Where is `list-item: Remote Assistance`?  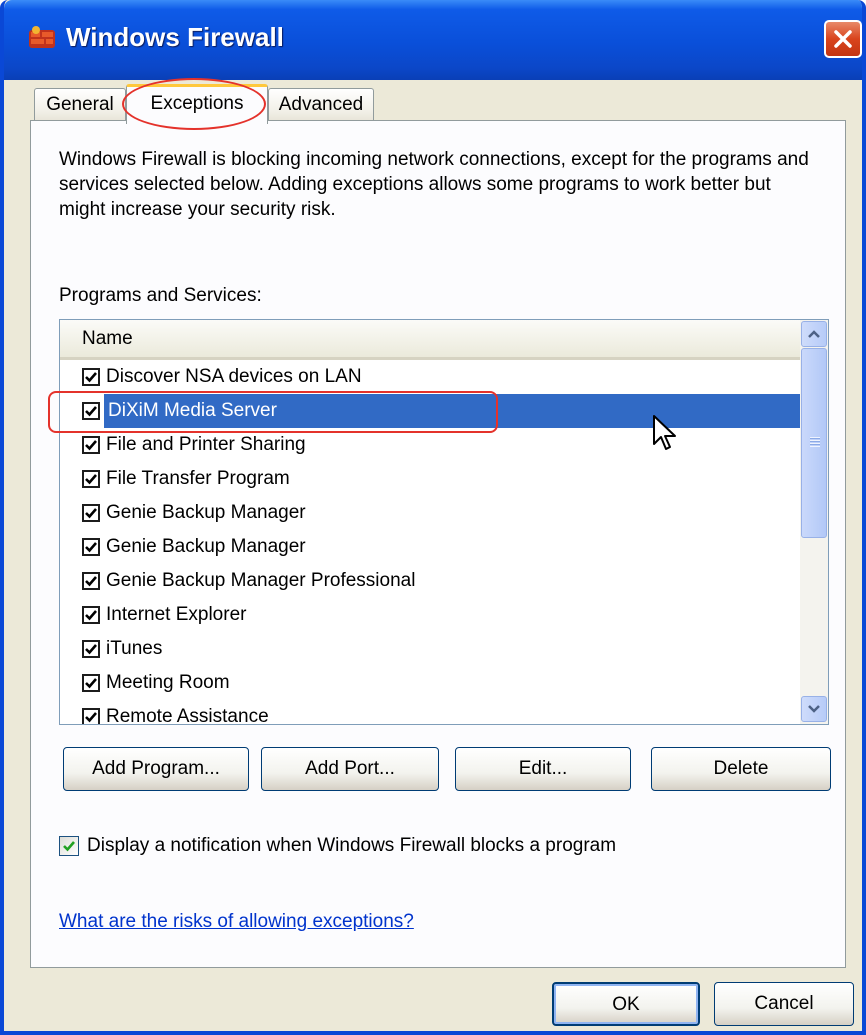 list-item: Remote Assistance is located at coordinates (430, 712).